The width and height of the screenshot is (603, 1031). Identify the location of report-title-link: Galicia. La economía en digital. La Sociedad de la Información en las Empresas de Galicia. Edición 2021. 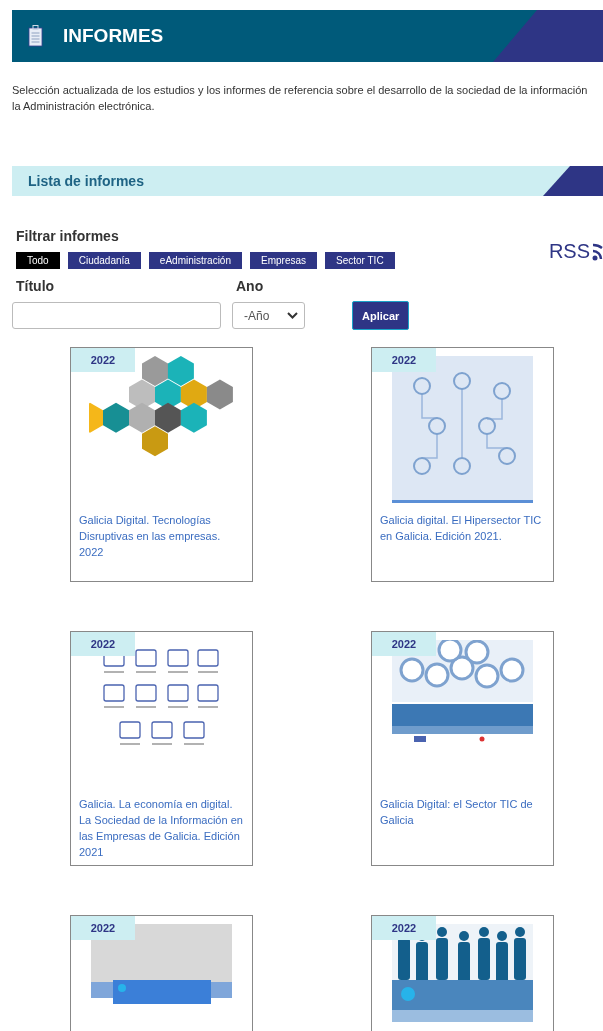
(161, 825).